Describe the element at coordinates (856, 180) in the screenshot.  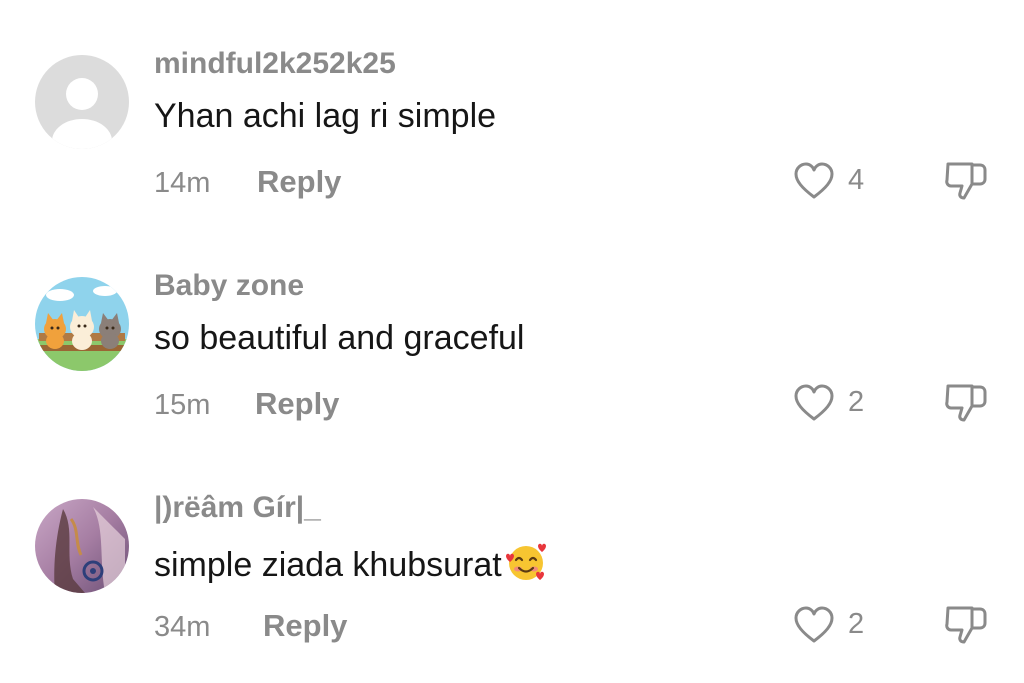
I see `like-count: 4` at that location.